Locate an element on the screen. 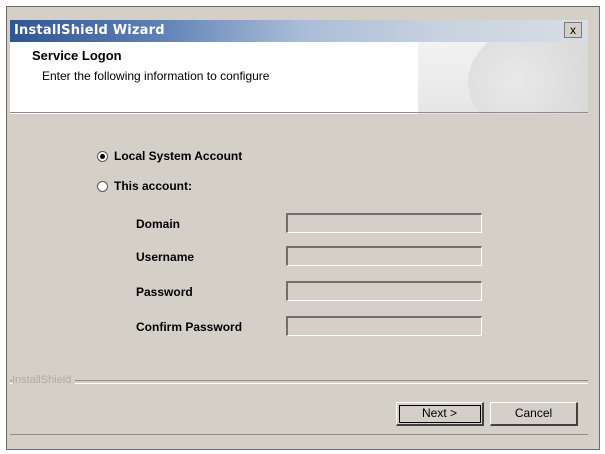 Image resolution: width=605 pixels, height=454 pixels. radio-this-account: This account: is located at coordinates (144, 186).